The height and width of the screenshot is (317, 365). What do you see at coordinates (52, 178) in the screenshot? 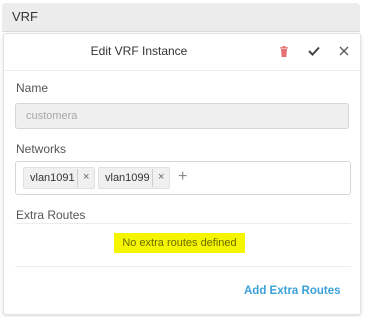
I see `network-tag-label: vlan1091` at bounding box center [52, 178].